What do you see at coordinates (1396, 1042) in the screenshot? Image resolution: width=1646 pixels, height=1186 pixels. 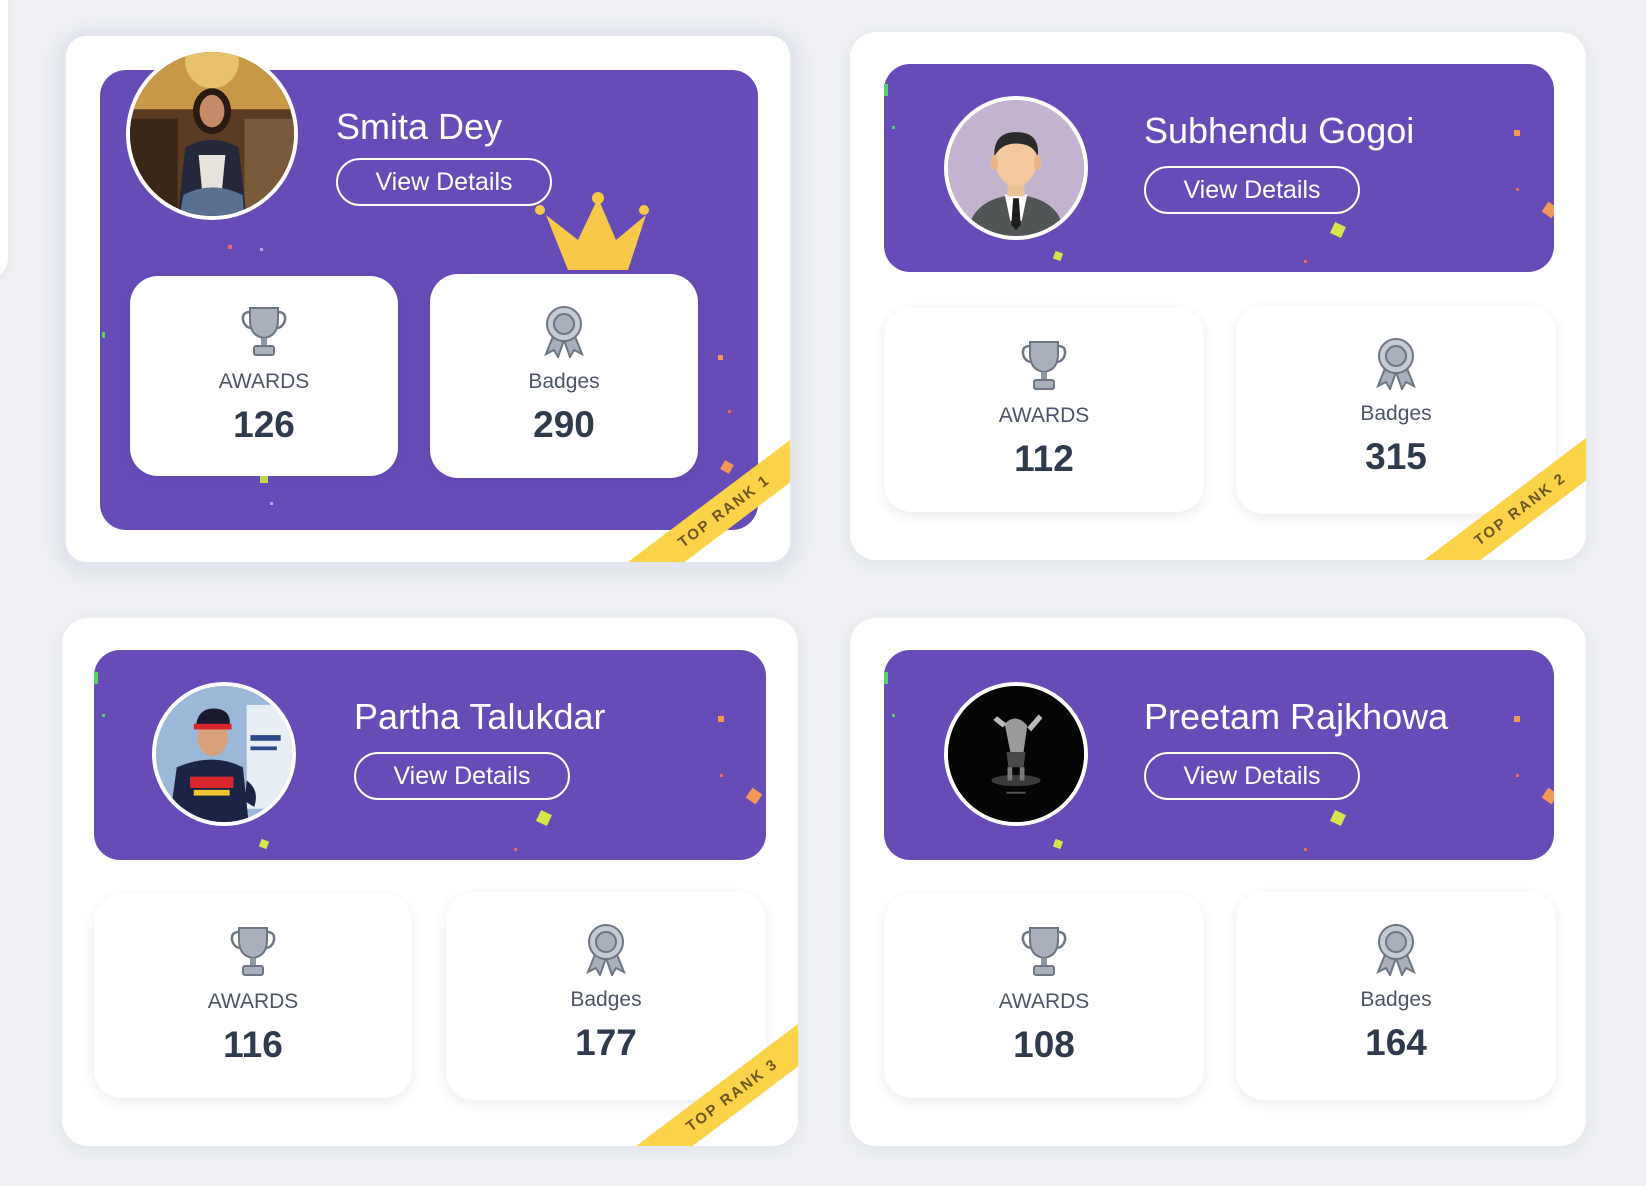 I see `badges-value: 164` at bounding box center [1396, 1042].